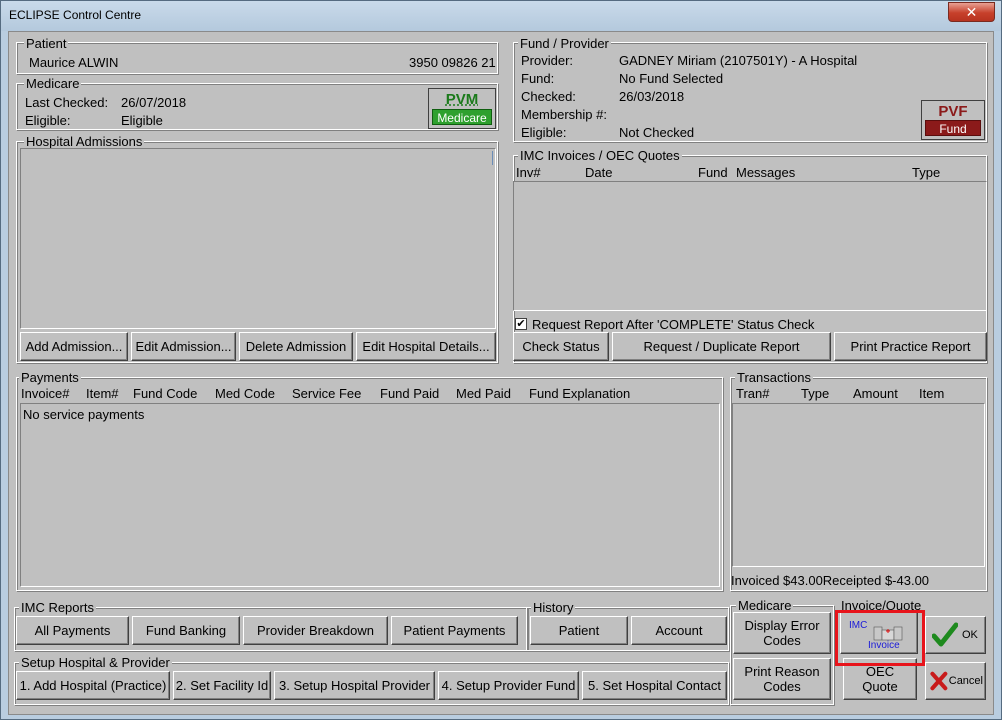  What do you see at coordinates (186, 630) in the screenshot?
I see `fund-banking-button: Fund Banking` at bounding box center [186, 630].